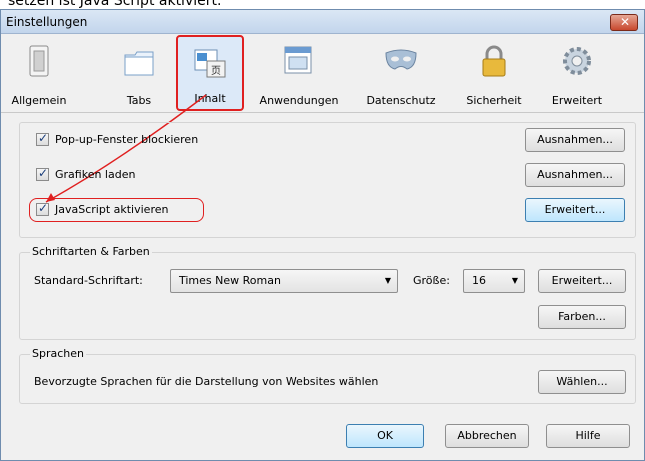  Describe the element at coordinates (139, 100) in the screenshot. I see `tab-label: Tabs` at that location.